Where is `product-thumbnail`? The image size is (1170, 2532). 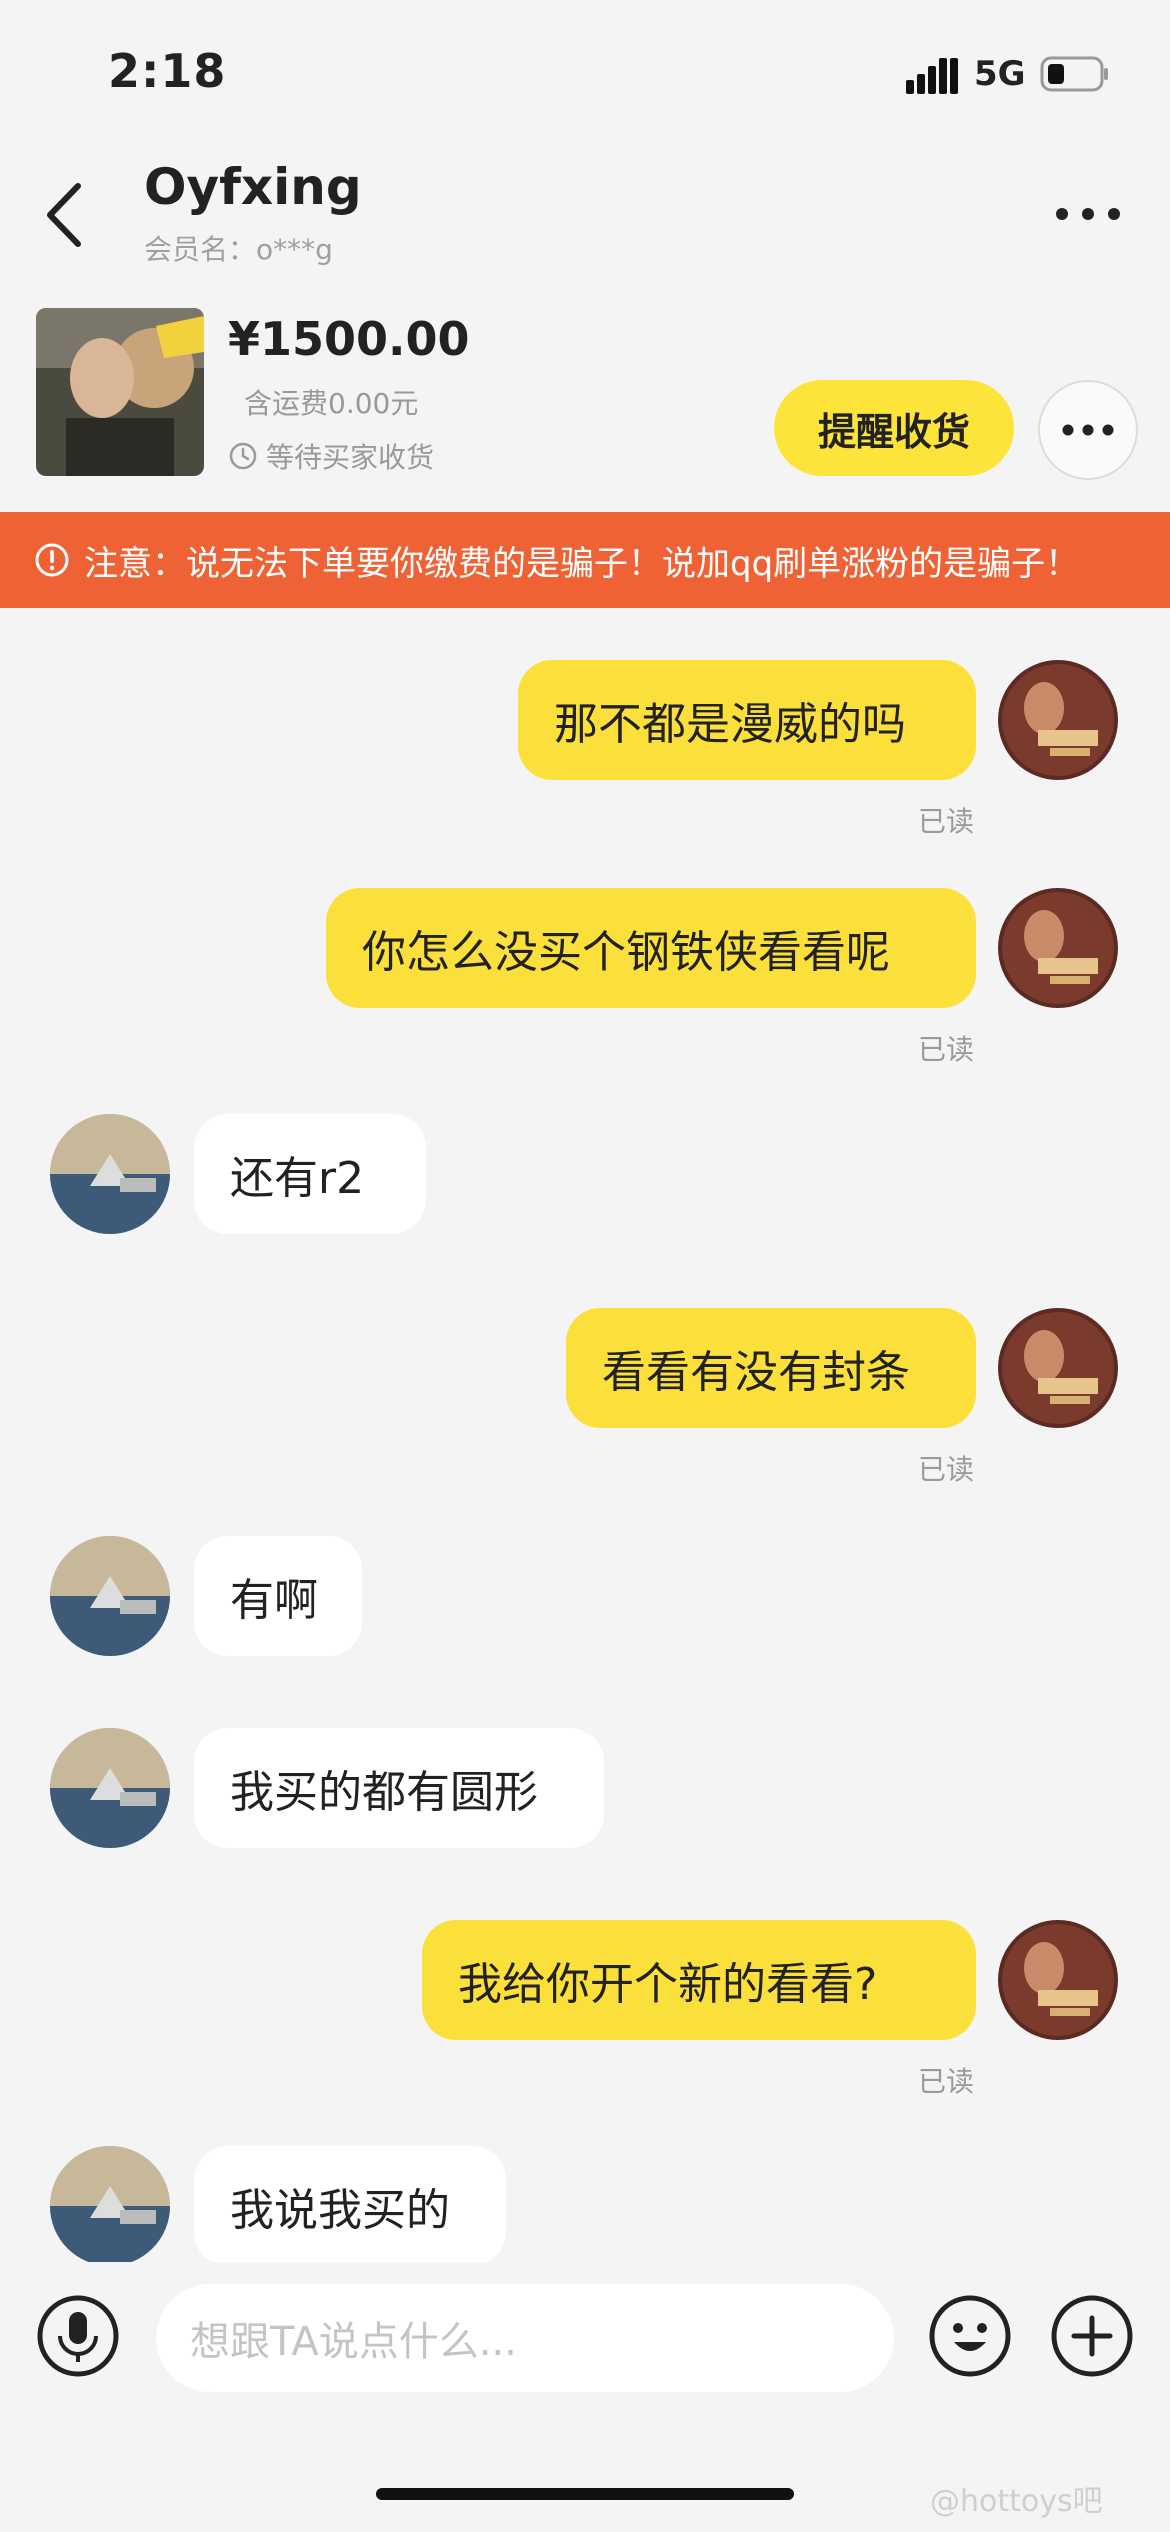 product-thumbnail is located at coordinates (120, 392).